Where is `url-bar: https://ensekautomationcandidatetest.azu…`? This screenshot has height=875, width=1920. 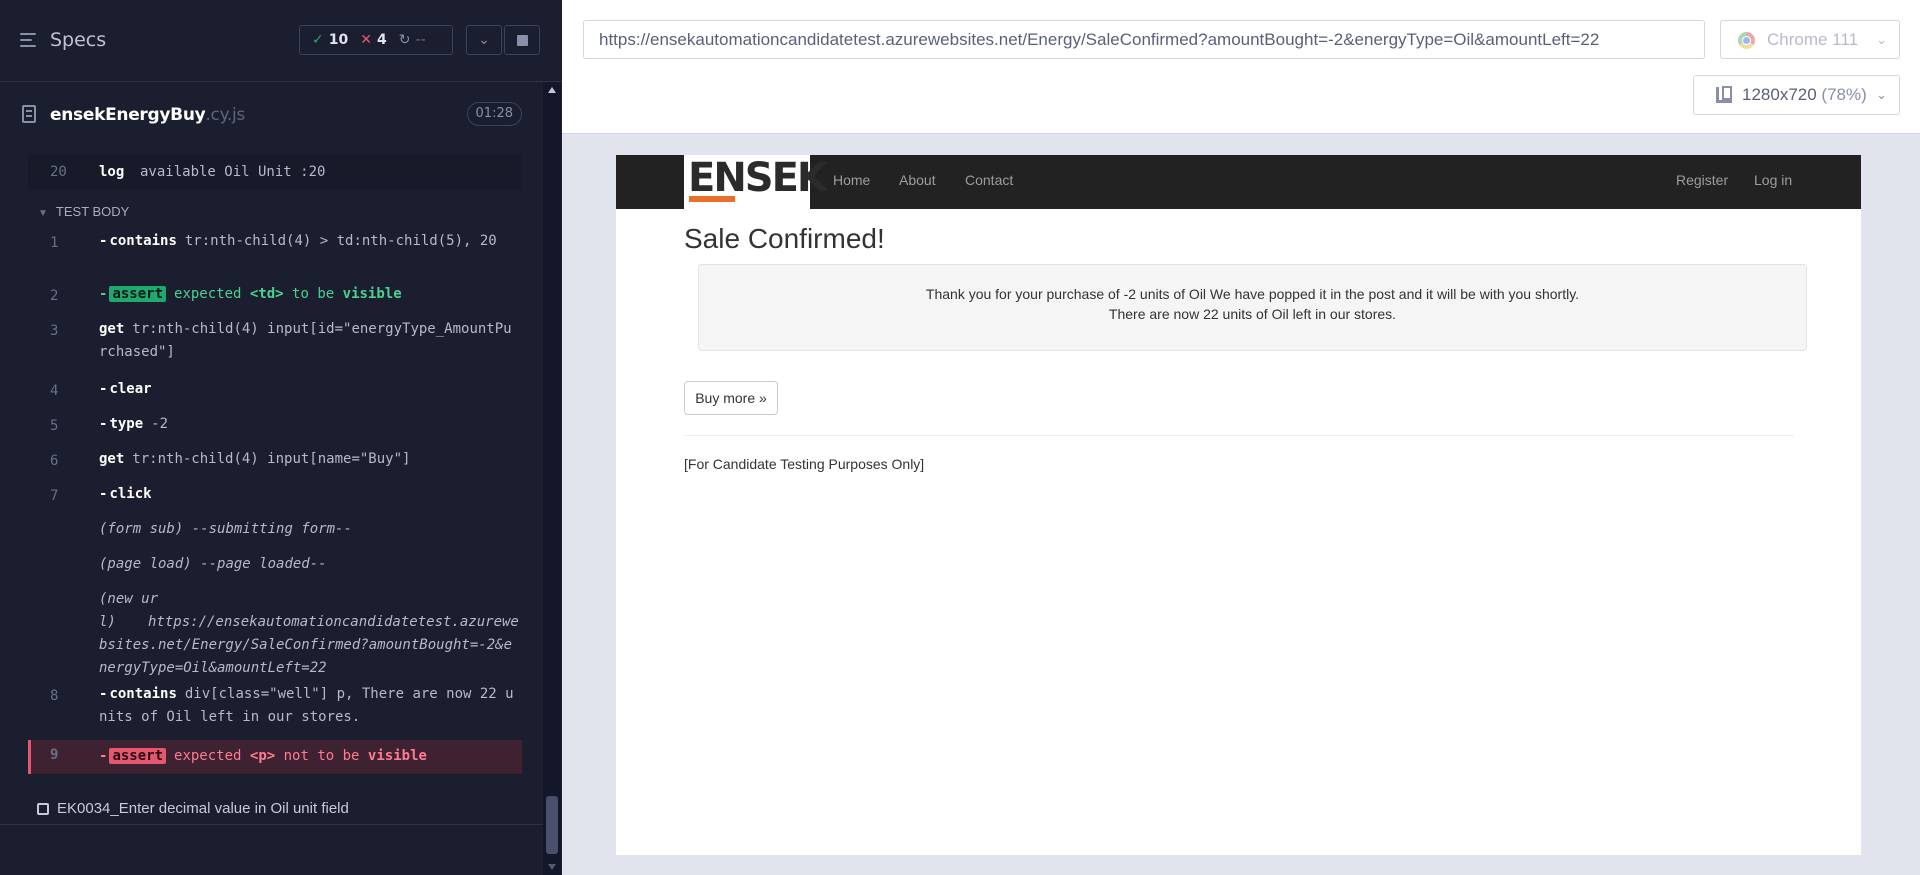
url-bar: https://ensekautomationcandidatetest.azu… is located at coordinates (1144, 39).